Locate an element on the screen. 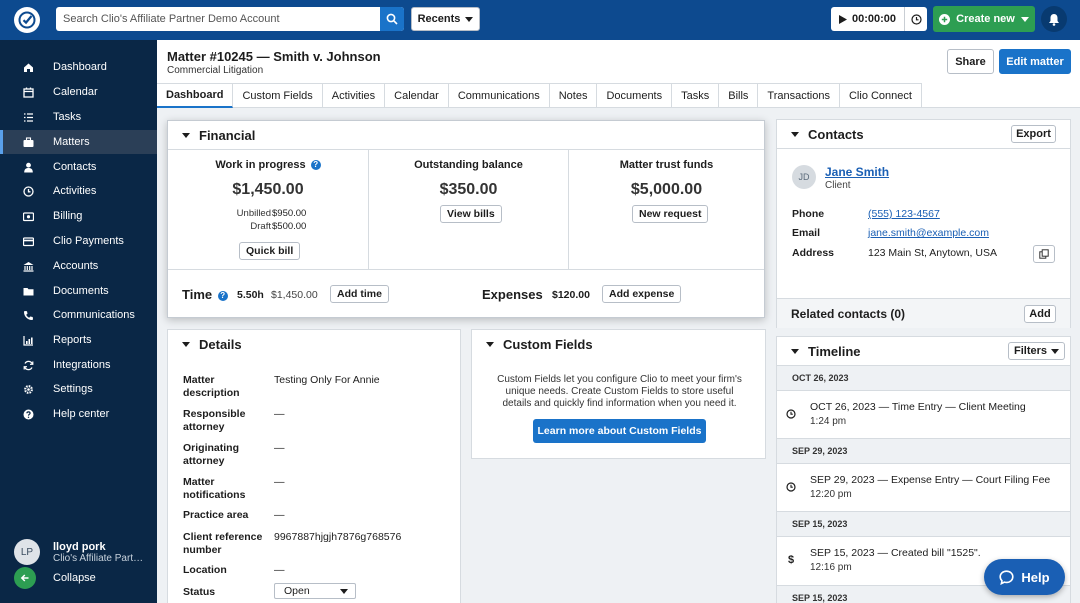  new-request-button: New request is located at coordinates (670, 214).